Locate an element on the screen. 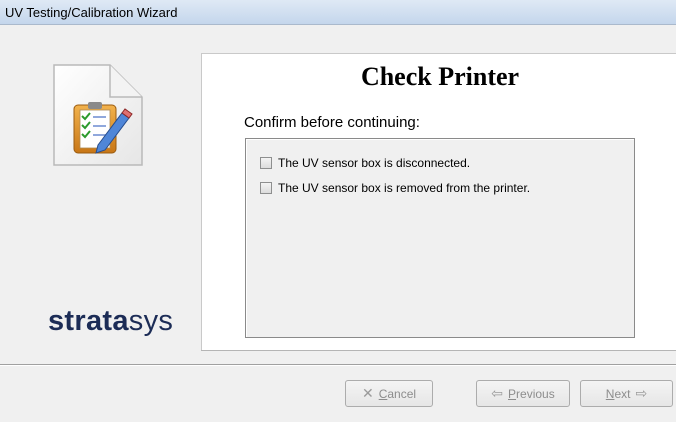 The image size is (676, 422). cancel-icon: ✕ is located at coordinates (367, 393).